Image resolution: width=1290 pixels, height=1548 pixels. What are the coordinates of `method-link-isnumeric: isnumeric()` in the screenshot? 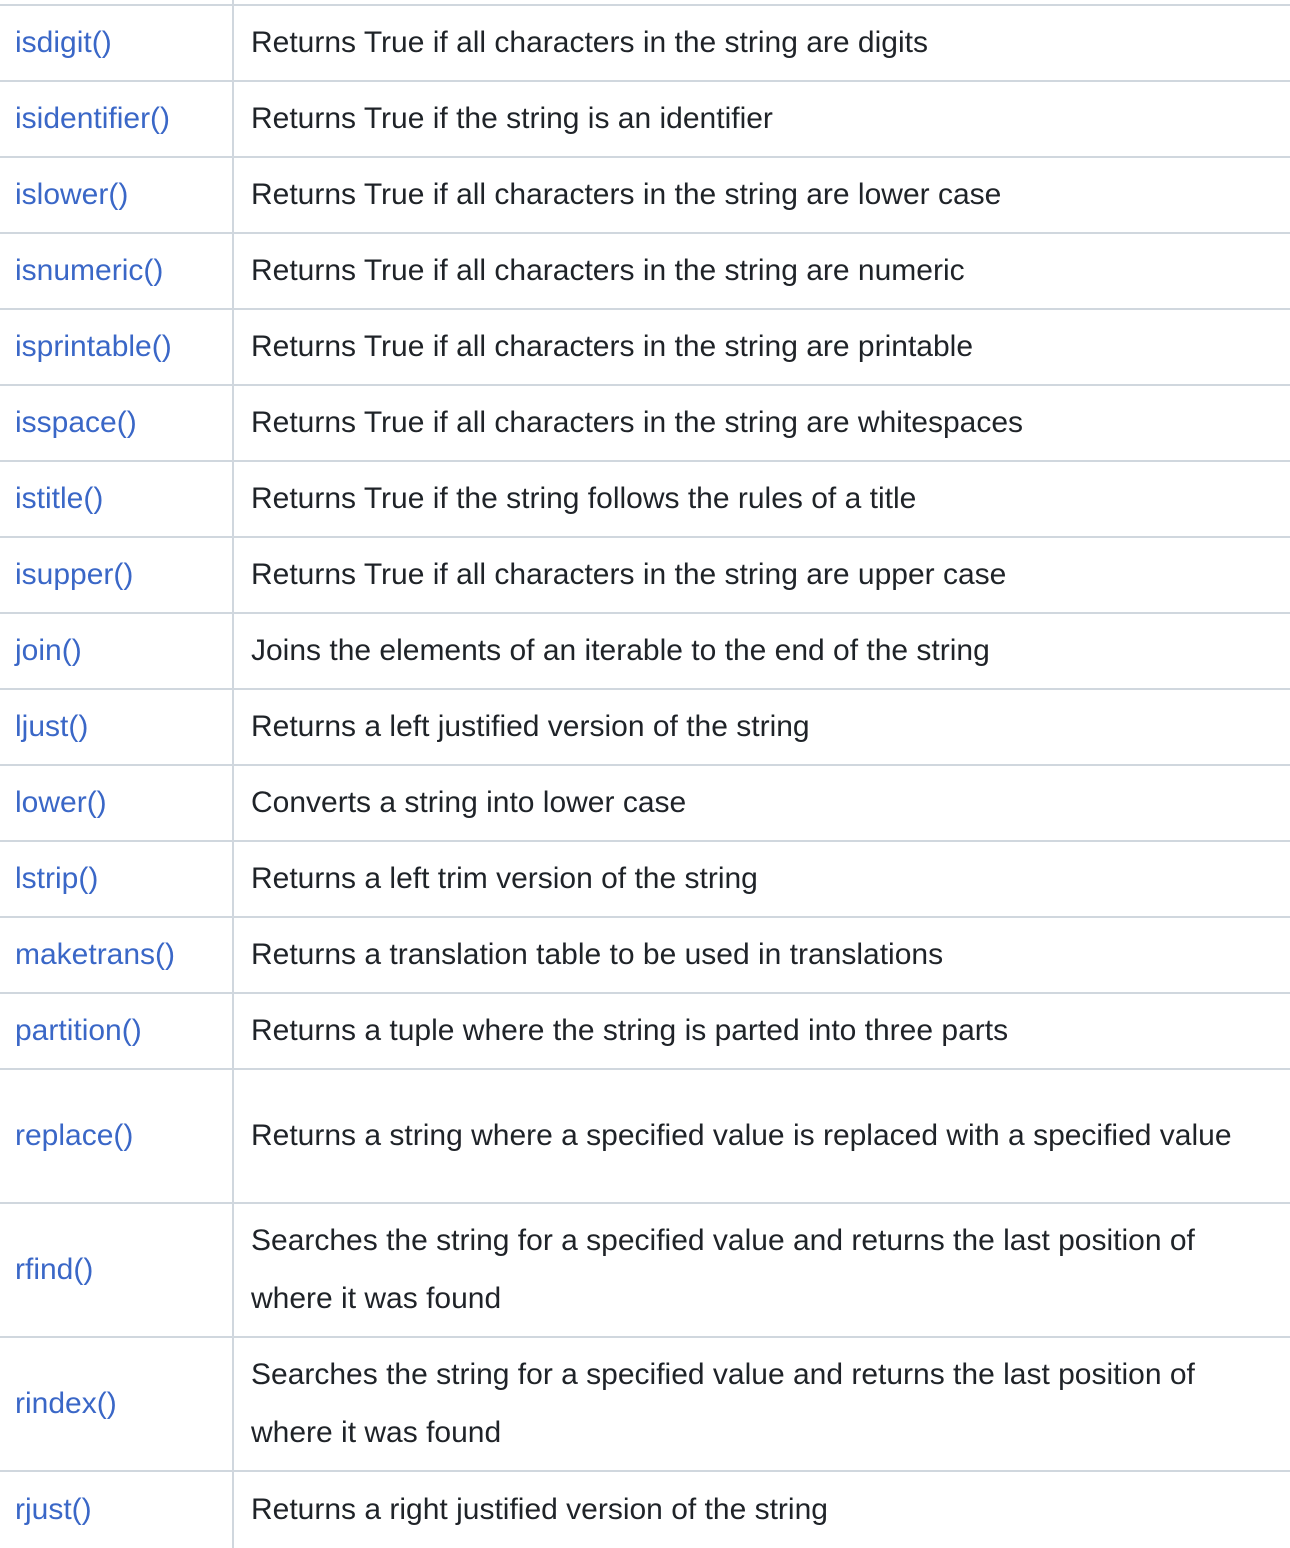 It's located at (89, 271).